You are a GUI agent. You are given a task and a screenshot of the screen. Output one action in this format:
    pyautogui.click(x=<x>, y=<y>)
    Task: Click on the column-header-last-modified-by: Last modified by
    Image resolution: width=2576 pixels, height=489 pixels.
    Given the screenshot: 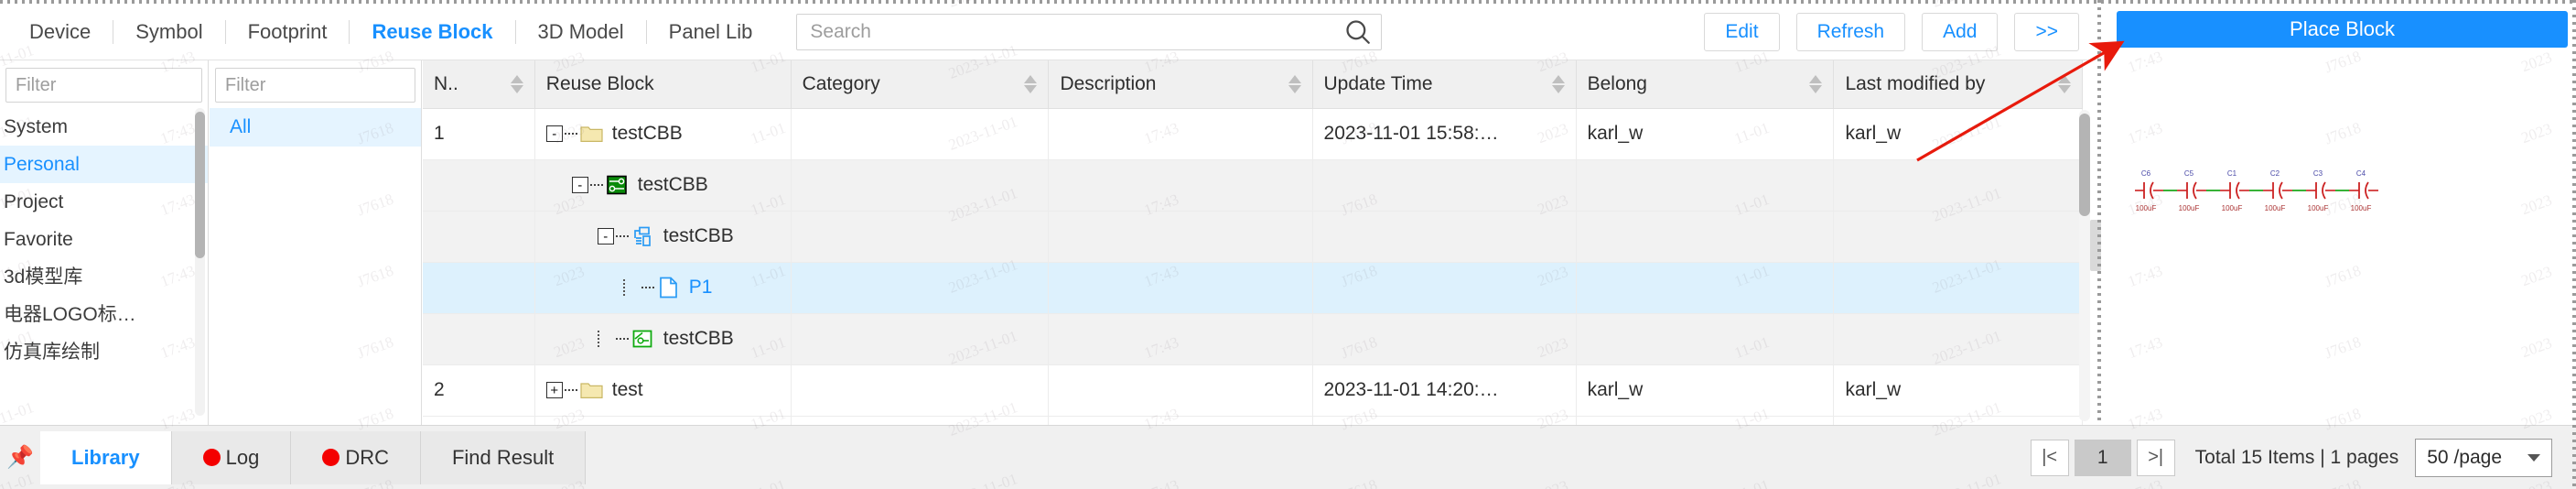 What is the action you would take?
    pyautogui.click(x=1958, y=84)
    